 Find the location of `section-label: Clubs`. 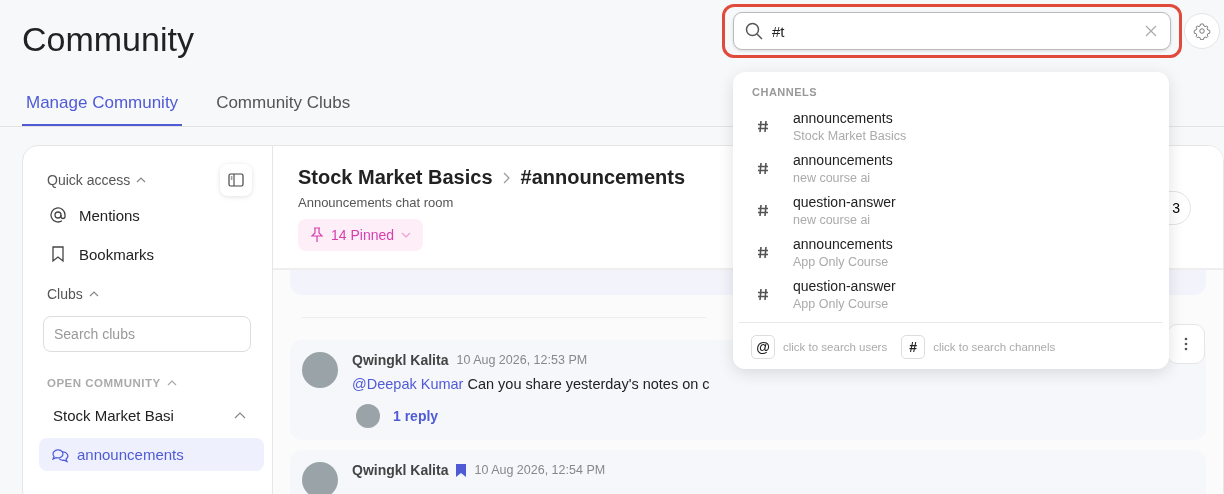

section-label: Clubs is located at coordinates (65, 294).